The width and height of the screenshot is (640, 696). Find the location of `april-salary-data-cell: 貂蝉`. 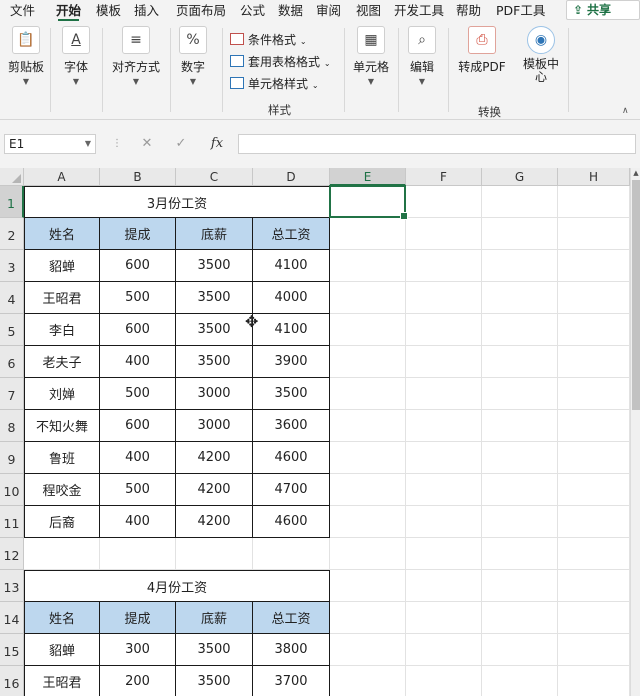

april-salary-data-cell: 貂蝉 is located at coordinates (62, 650).